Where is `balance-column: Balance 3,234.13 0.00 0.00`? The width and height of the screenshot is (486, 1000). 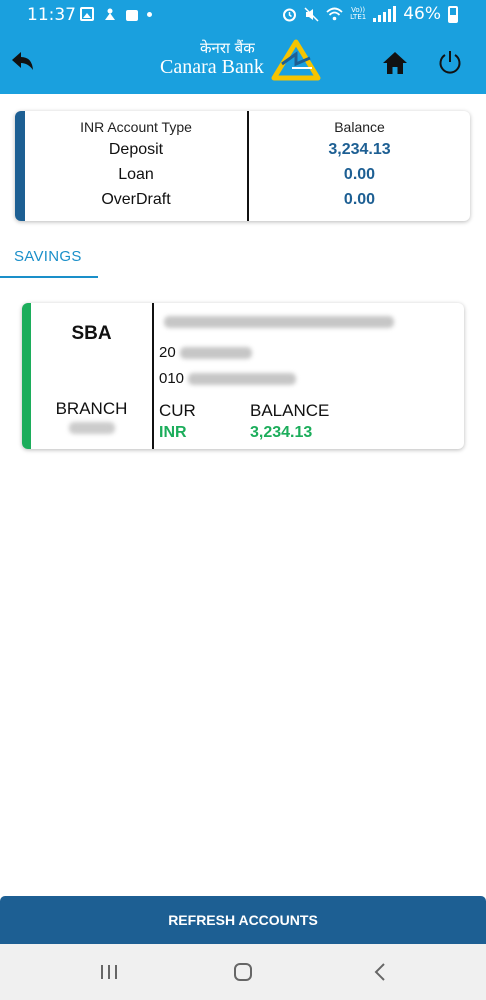
balance-column: Balance 3,234.13 0.00 0.00 is located at coordinates (359, 164).